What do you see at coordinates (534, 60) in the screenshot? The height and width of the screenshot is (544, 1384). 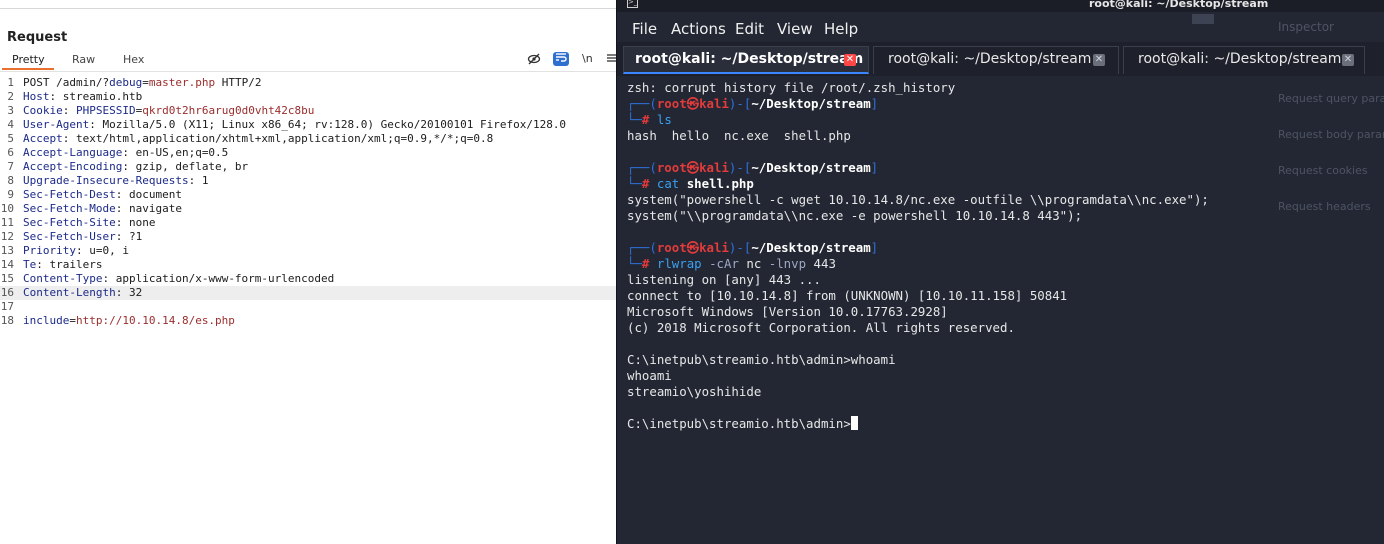 I see `eye-off-icon` at bounding box center [534, 60].